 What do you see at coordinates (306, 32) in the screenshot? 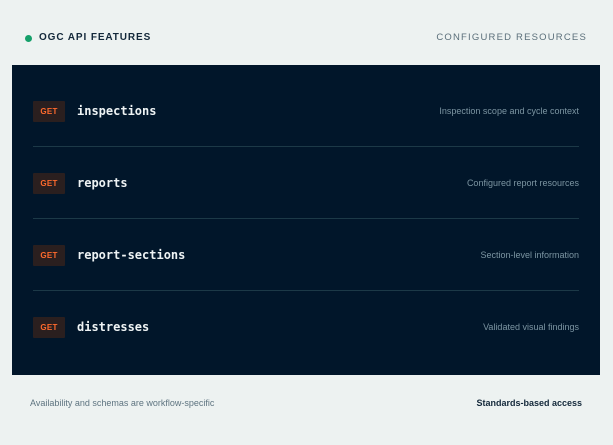
I see `header: OGC API FEATURES CONFIGURED RESOURCES` at bounding box center [306, 32].